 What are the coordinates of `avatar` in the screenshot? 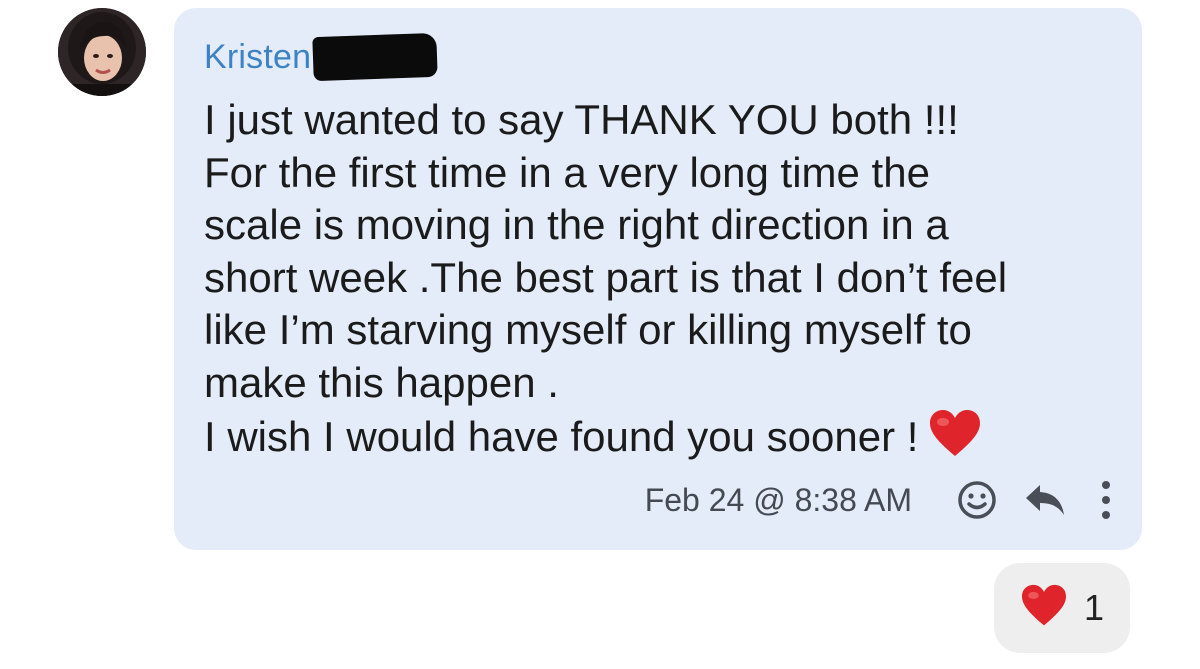 It's located at (102, 52).